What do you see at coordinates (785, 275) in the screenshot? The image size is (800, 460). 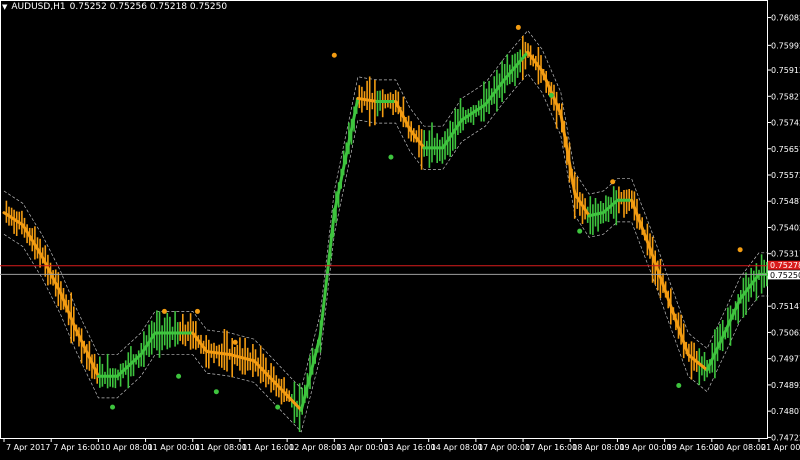 I see `bid-label: 0.75250` at bounding box center [785, 275].